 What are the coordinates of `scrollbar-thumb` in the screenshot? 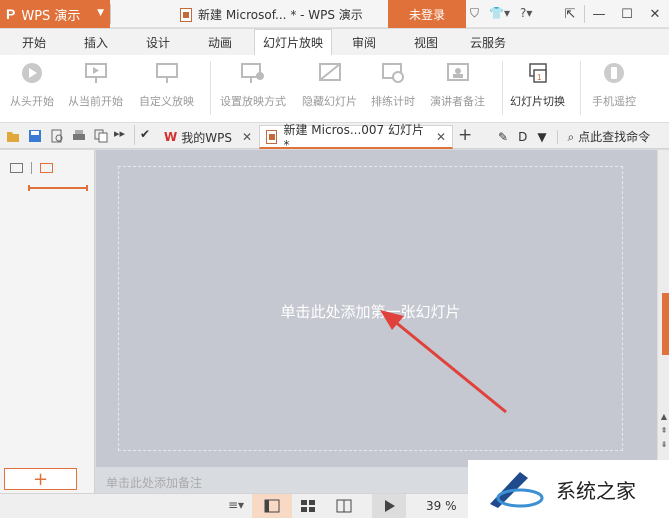 It's located at (665, 324).